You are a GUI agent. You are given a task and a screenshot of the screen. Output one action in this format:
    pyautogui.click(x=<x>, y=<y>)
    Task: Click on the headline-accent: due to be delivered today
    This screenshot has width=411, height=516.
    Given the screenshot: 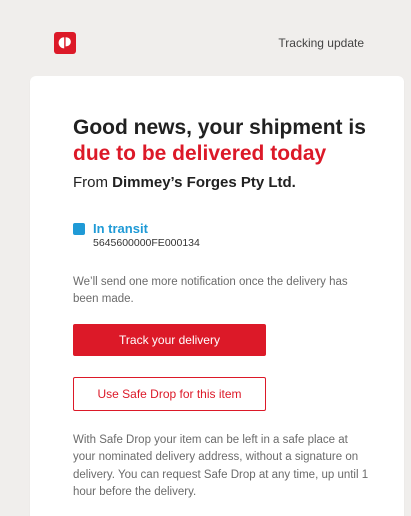 What is the action you would take?
    pyautogui.click(x=200, y=153)
    